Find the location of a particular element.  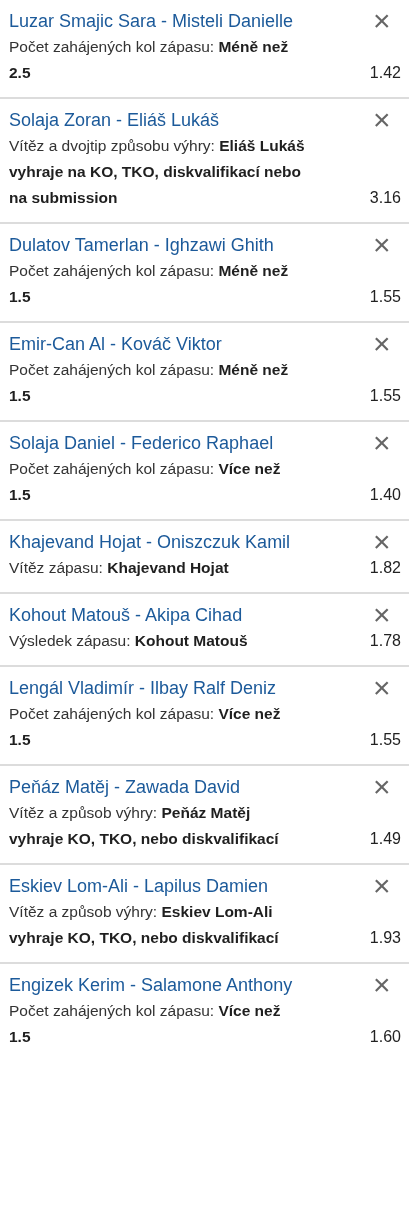

bet-selection: Vítěz a způsob výhry: Peňáz Matěj vyhraje KO, TKO, nebo diskvalifikací is located at coordinates (144, 826).